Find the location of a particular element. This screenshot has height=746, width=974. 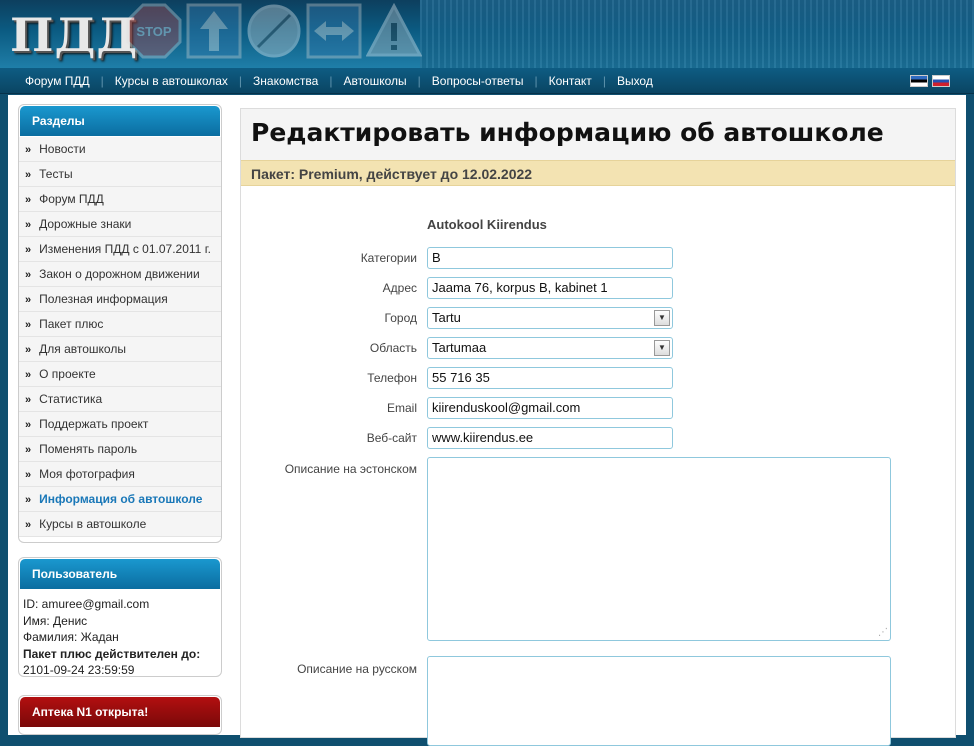

school-name: Autokool Kiirendus is located at coordinates (487, 224).